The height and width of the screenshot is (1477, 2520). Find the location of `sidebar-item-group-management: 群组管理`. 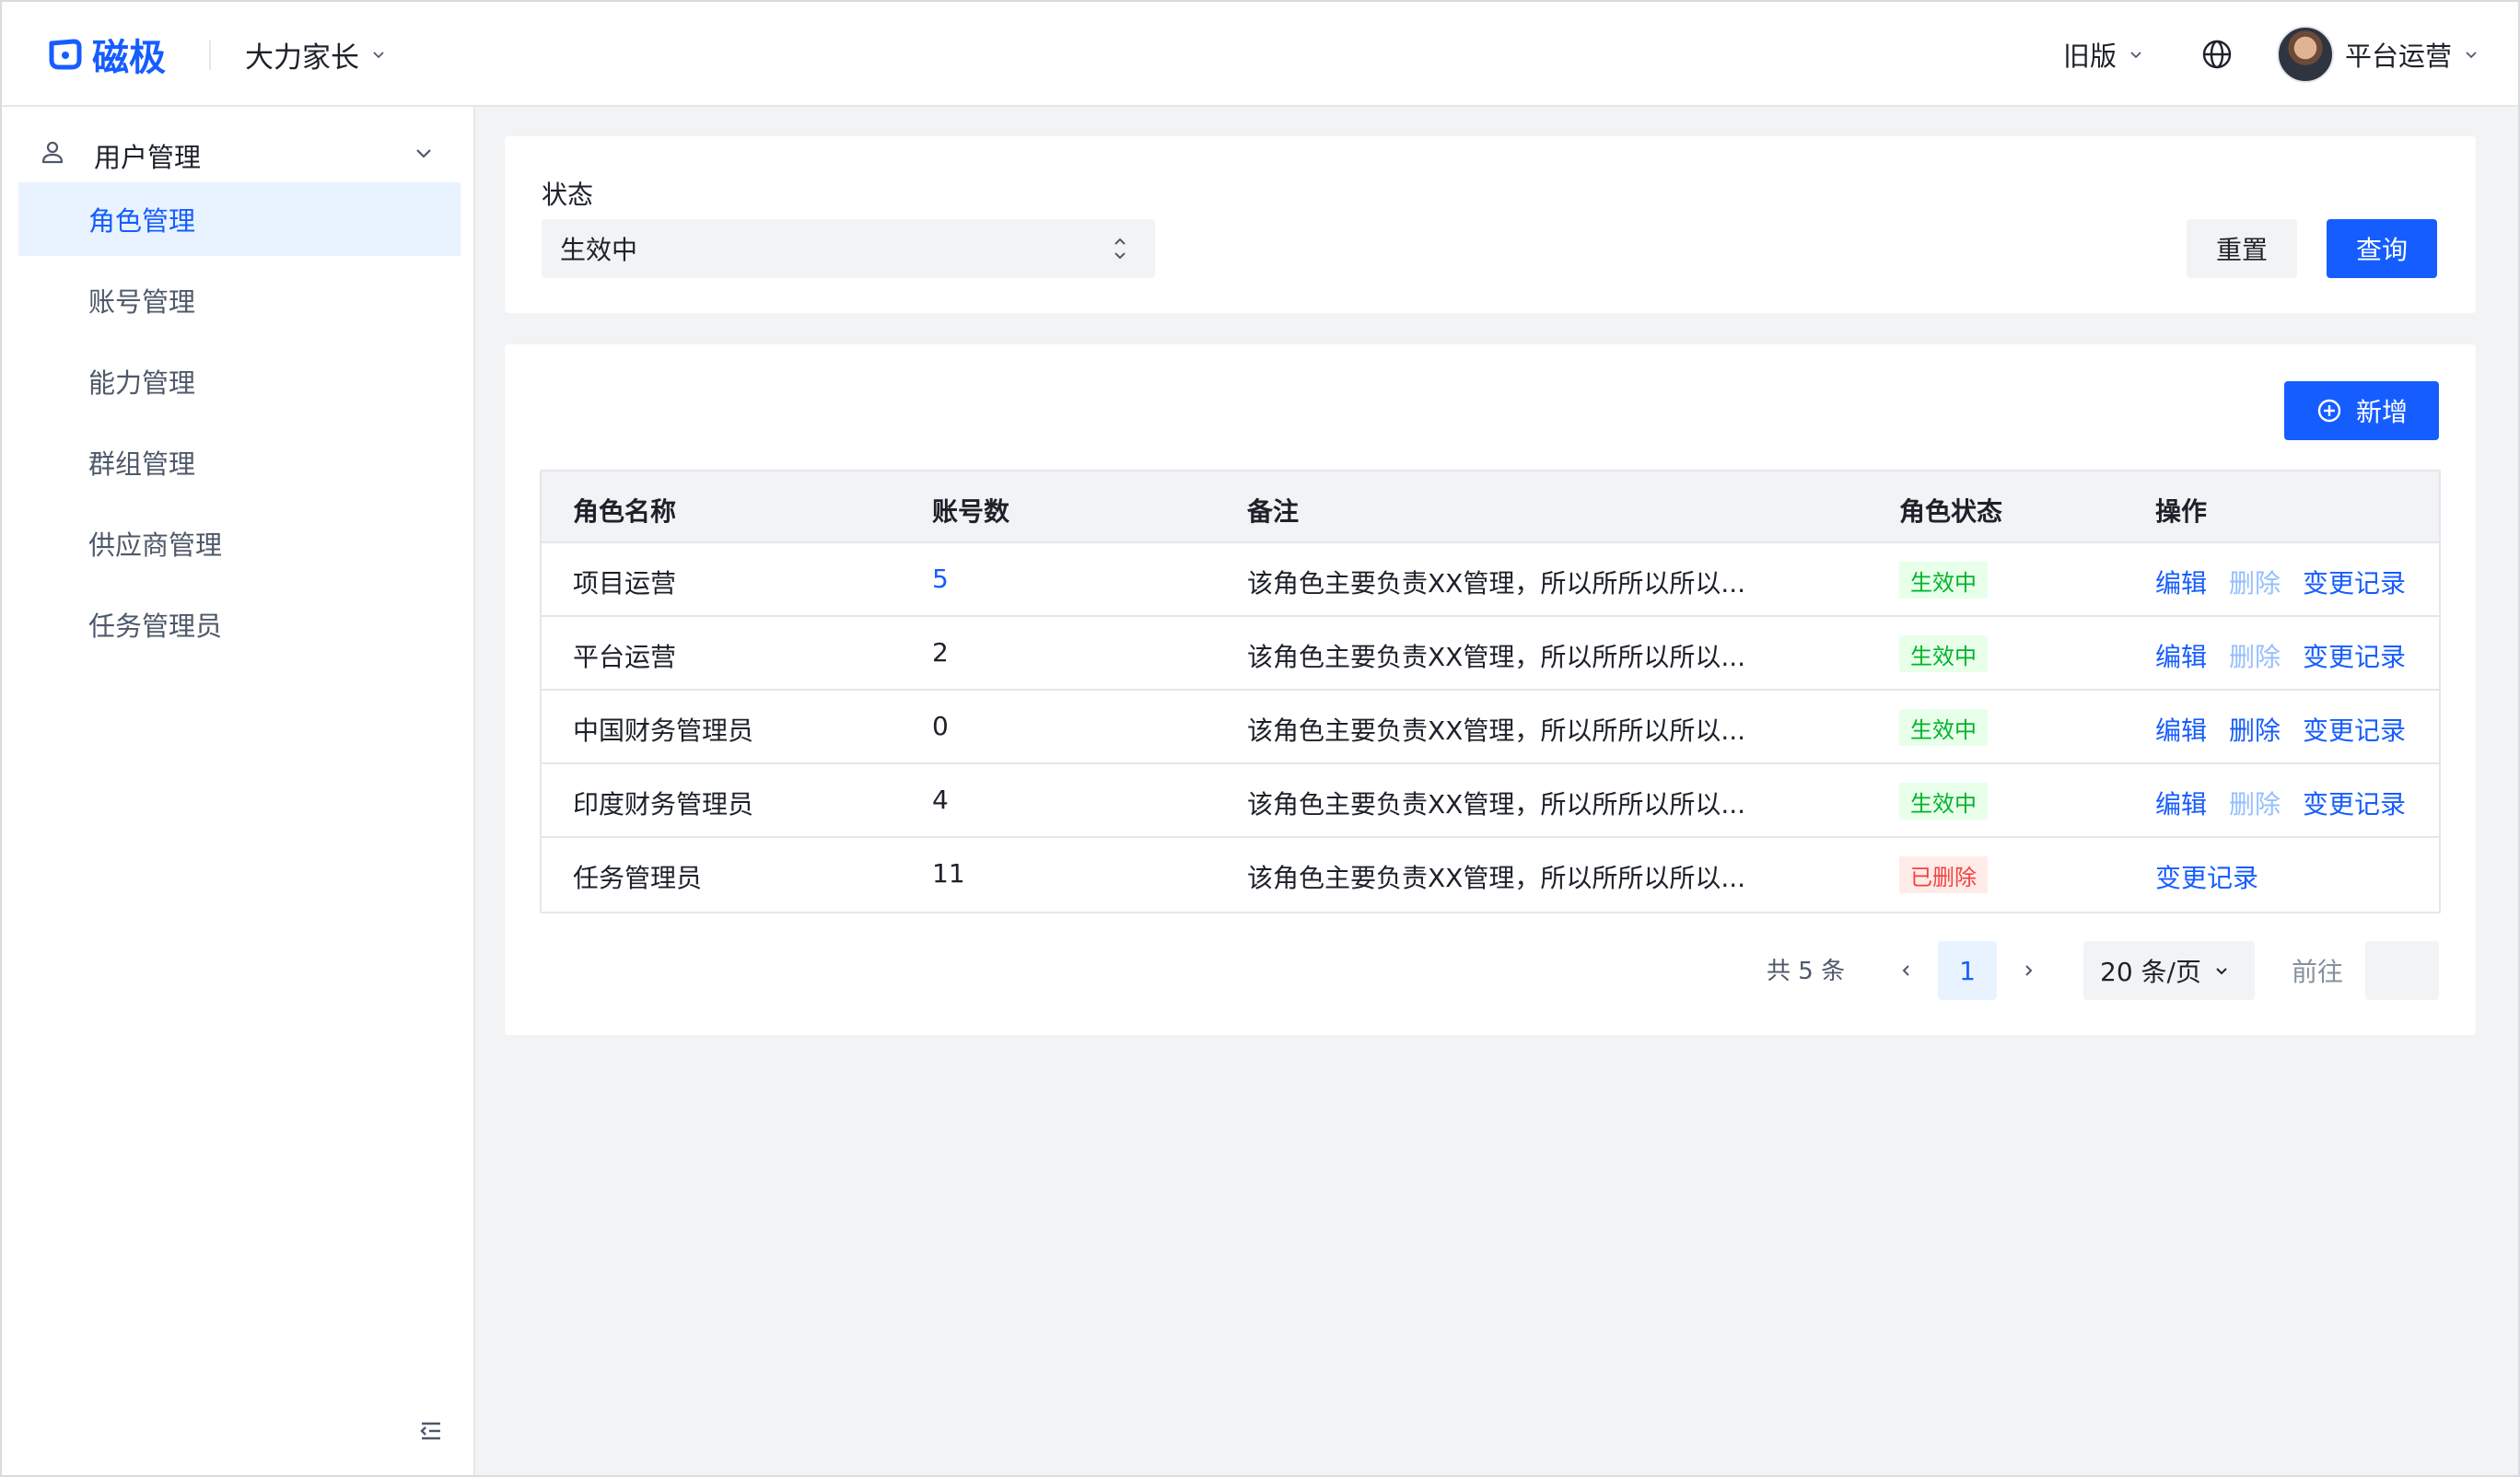

sidebar-item-group-management: 群组管理 is located at coordinates (239, 462).